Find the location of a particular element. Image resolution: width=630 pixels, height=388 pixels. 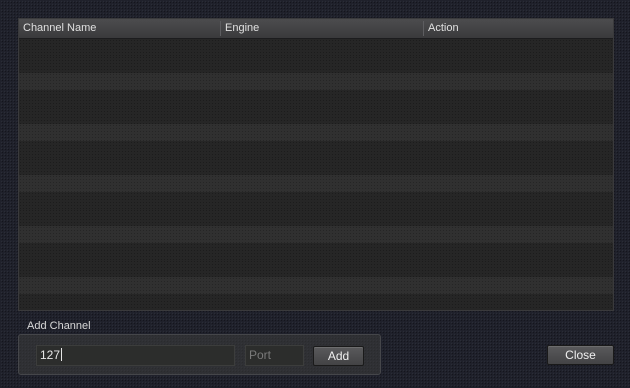

close-button: Close is located at coordinates (580, 355).